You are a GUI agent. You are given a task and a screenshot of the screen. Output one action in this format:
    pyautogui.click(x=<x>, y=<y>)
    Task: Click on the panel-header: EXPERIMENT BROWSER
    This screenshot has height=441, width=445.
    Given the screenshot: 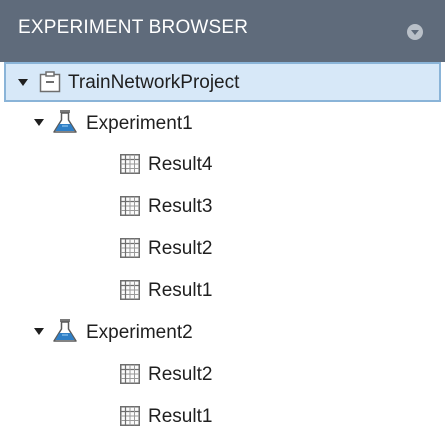 What is the action you would take?
    pyautogui.click(x=222, y=31)
    